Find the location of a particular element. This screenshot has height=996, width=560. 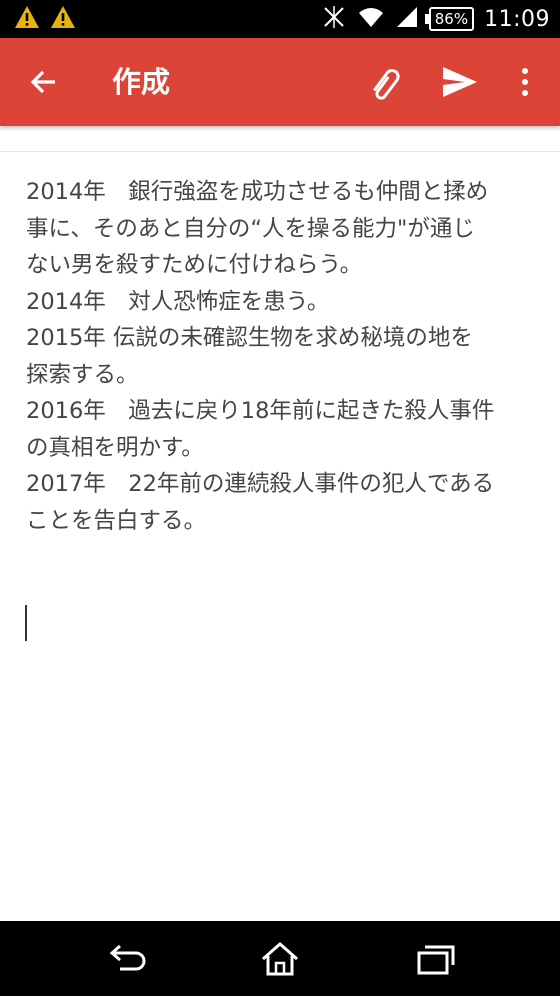

compose-line: 事に、そのあと自分の“人を操る能力"が通じ is located at coordinates (250, 228).